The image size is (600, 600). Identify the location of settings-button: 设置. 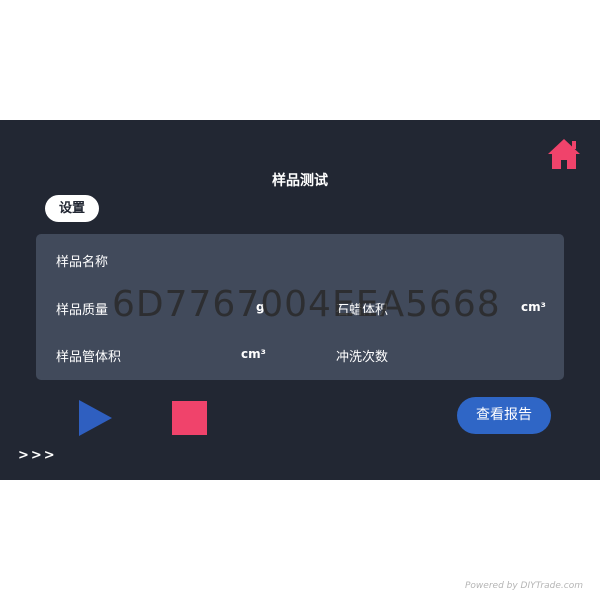
(72, 208).